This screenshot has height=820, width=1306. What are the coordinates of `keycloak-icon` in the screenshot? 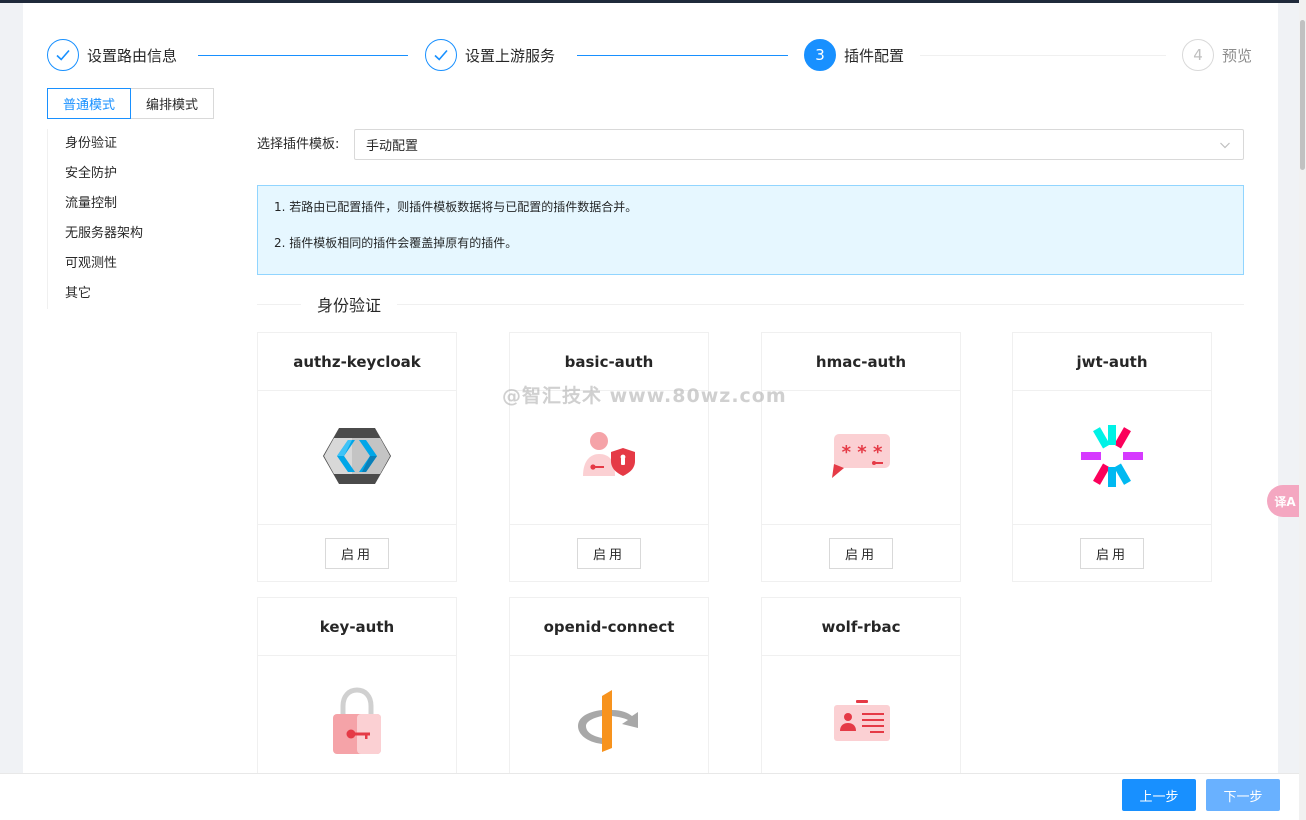 It's located at (357, 458).